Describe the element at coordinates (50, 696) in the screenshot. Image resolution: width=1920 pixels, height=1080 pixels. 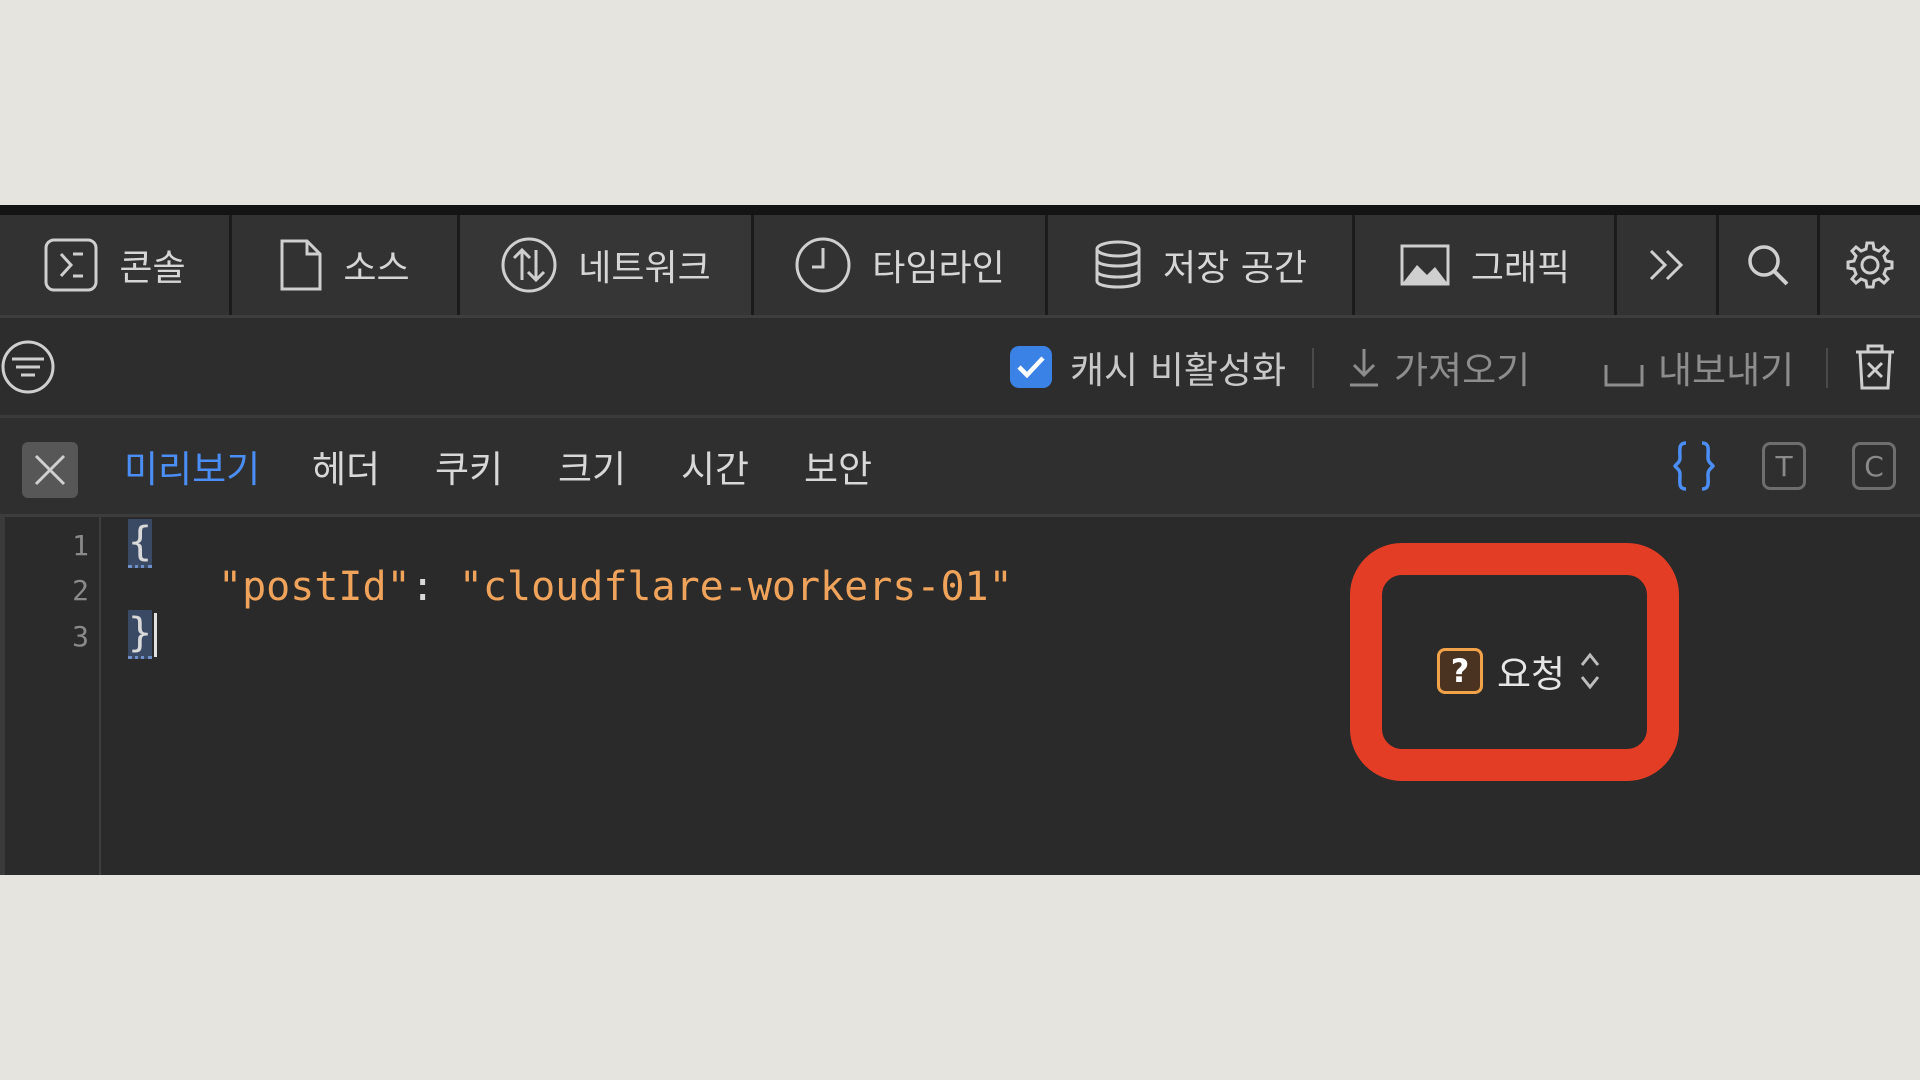
I see `line-number-gutter: 1 2 3` at that location.